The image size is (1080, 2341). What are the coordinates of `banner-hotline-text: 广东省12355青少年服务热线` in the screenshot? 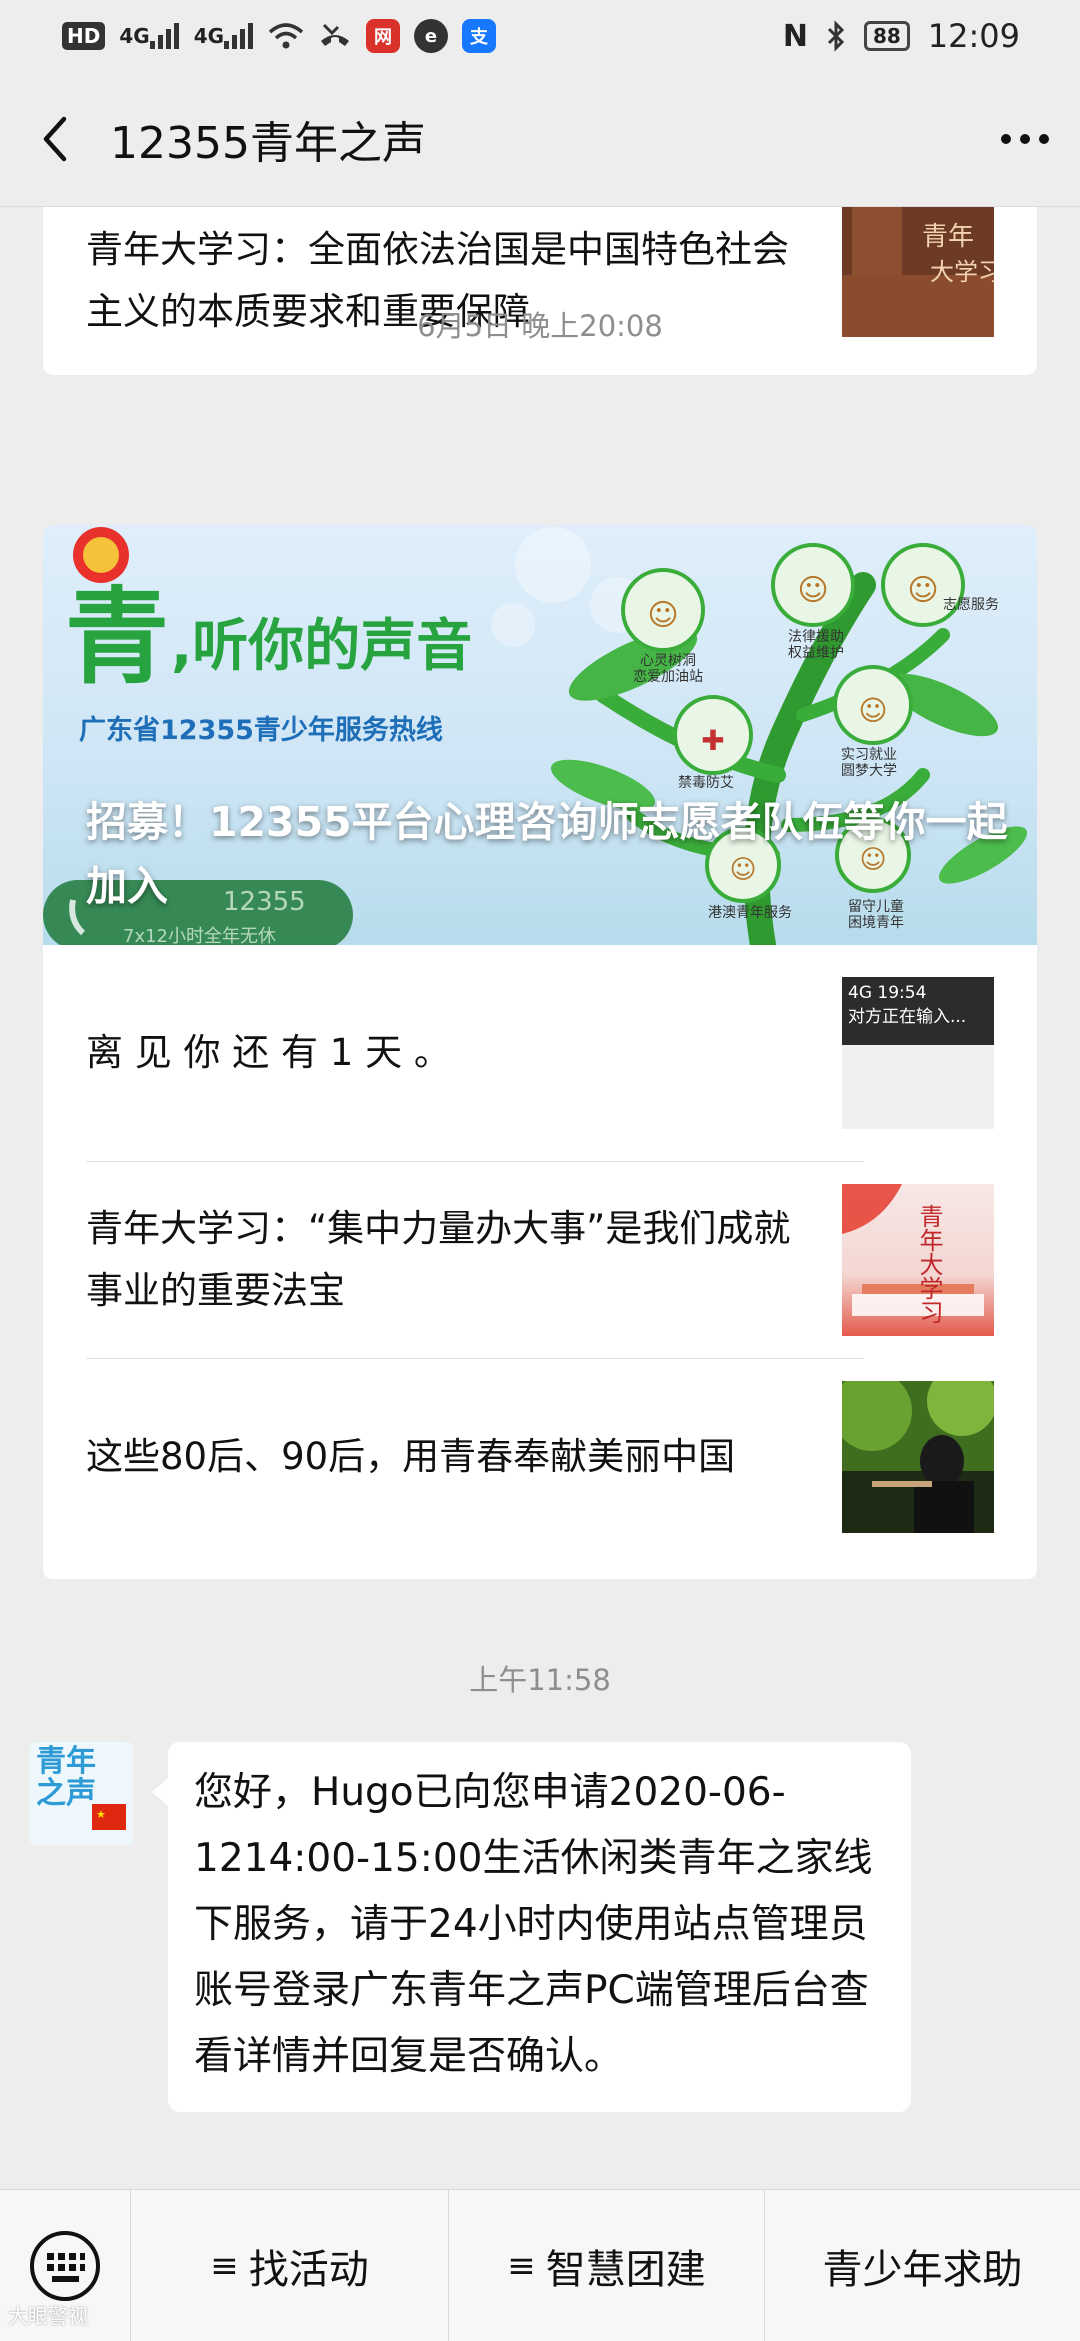 It's located at (261, 730).